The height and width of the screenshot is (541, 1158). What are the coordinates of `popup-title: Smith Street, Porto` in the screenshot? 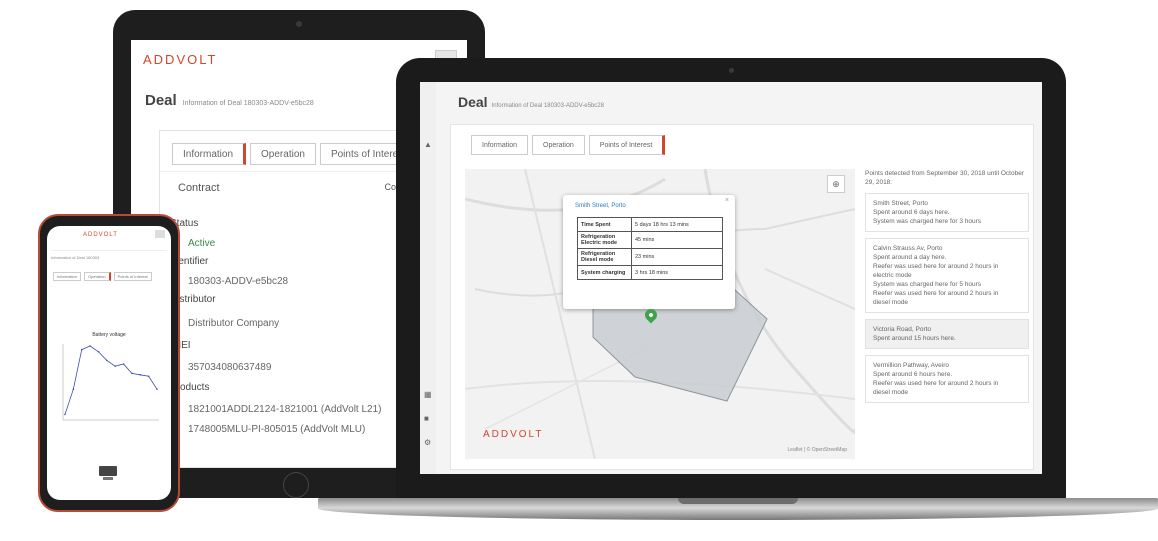 It's located at (600, 206).